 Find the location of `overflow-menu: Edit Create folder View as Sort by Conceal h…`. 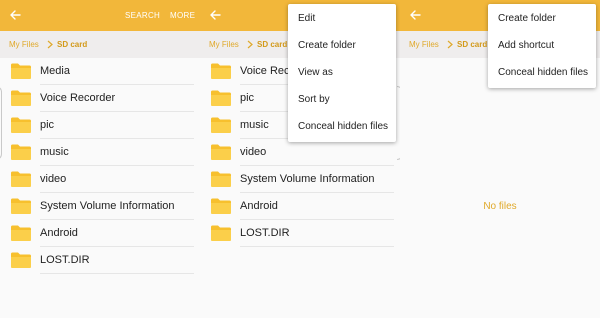

overflow-menu: Edit Create folder View as Sort by Conceal h… is located at coordinates (342, 73).